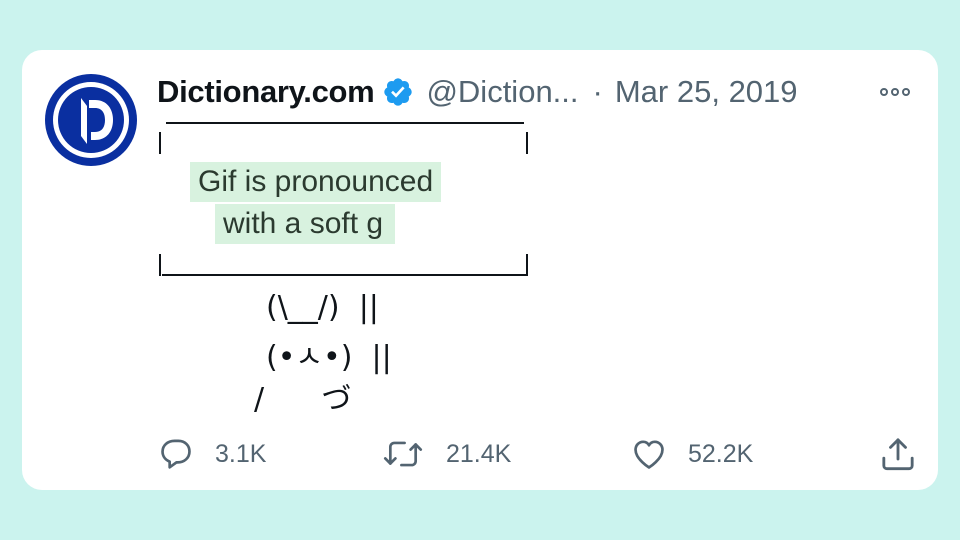  Describe the element at coordinates (329, 357) in the screenshot. I see `bunny-line-2: (•ㅅ•) ||` at that location.